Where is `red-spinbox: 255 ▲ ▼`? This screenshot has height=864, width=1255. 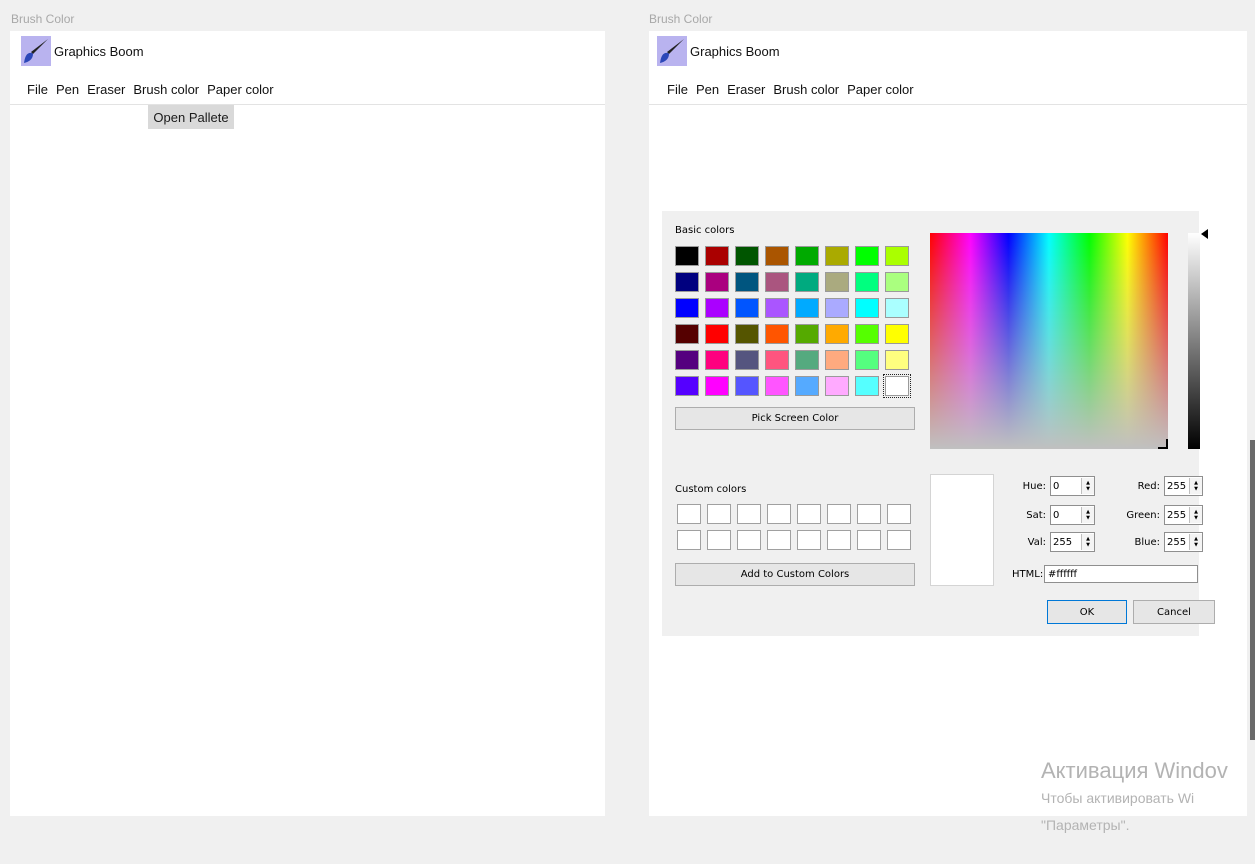
red-spinbox: 255 ▲ ▼ is located at coordinates (1183, 486).